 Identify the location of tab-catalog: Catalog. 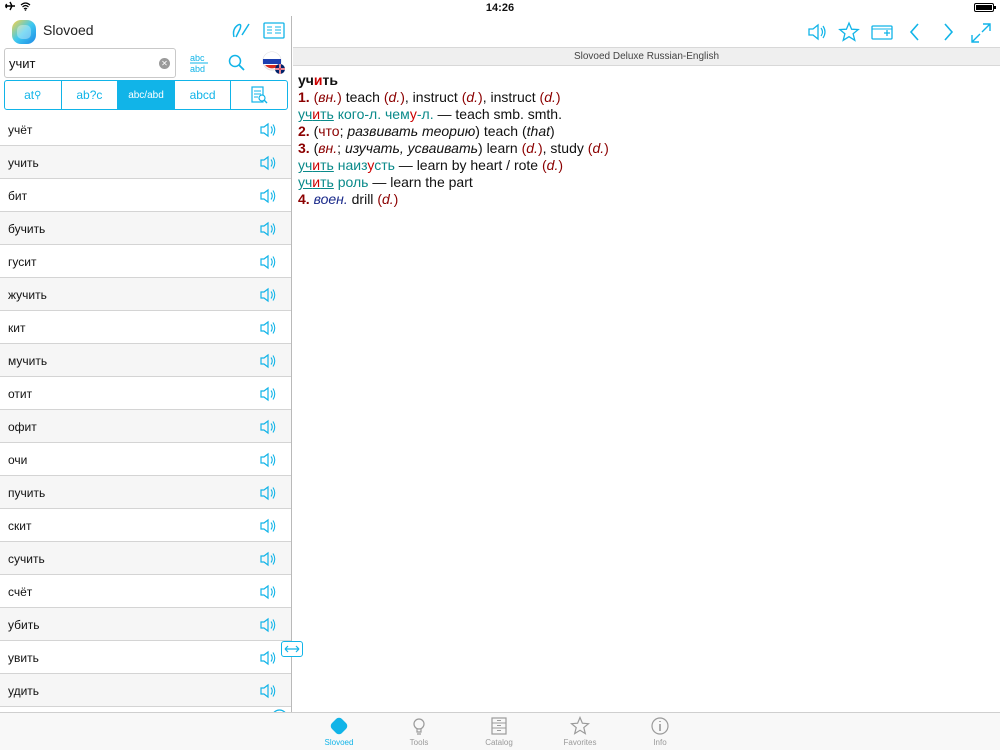
(499, 731).